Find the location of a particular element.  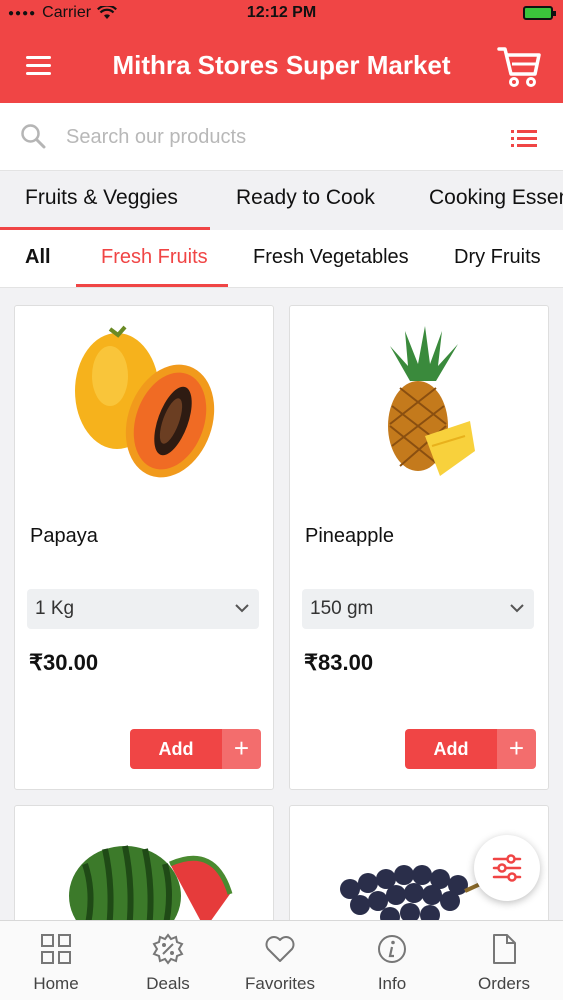

nav-deals: Deals is located at coordinates (168, 960).